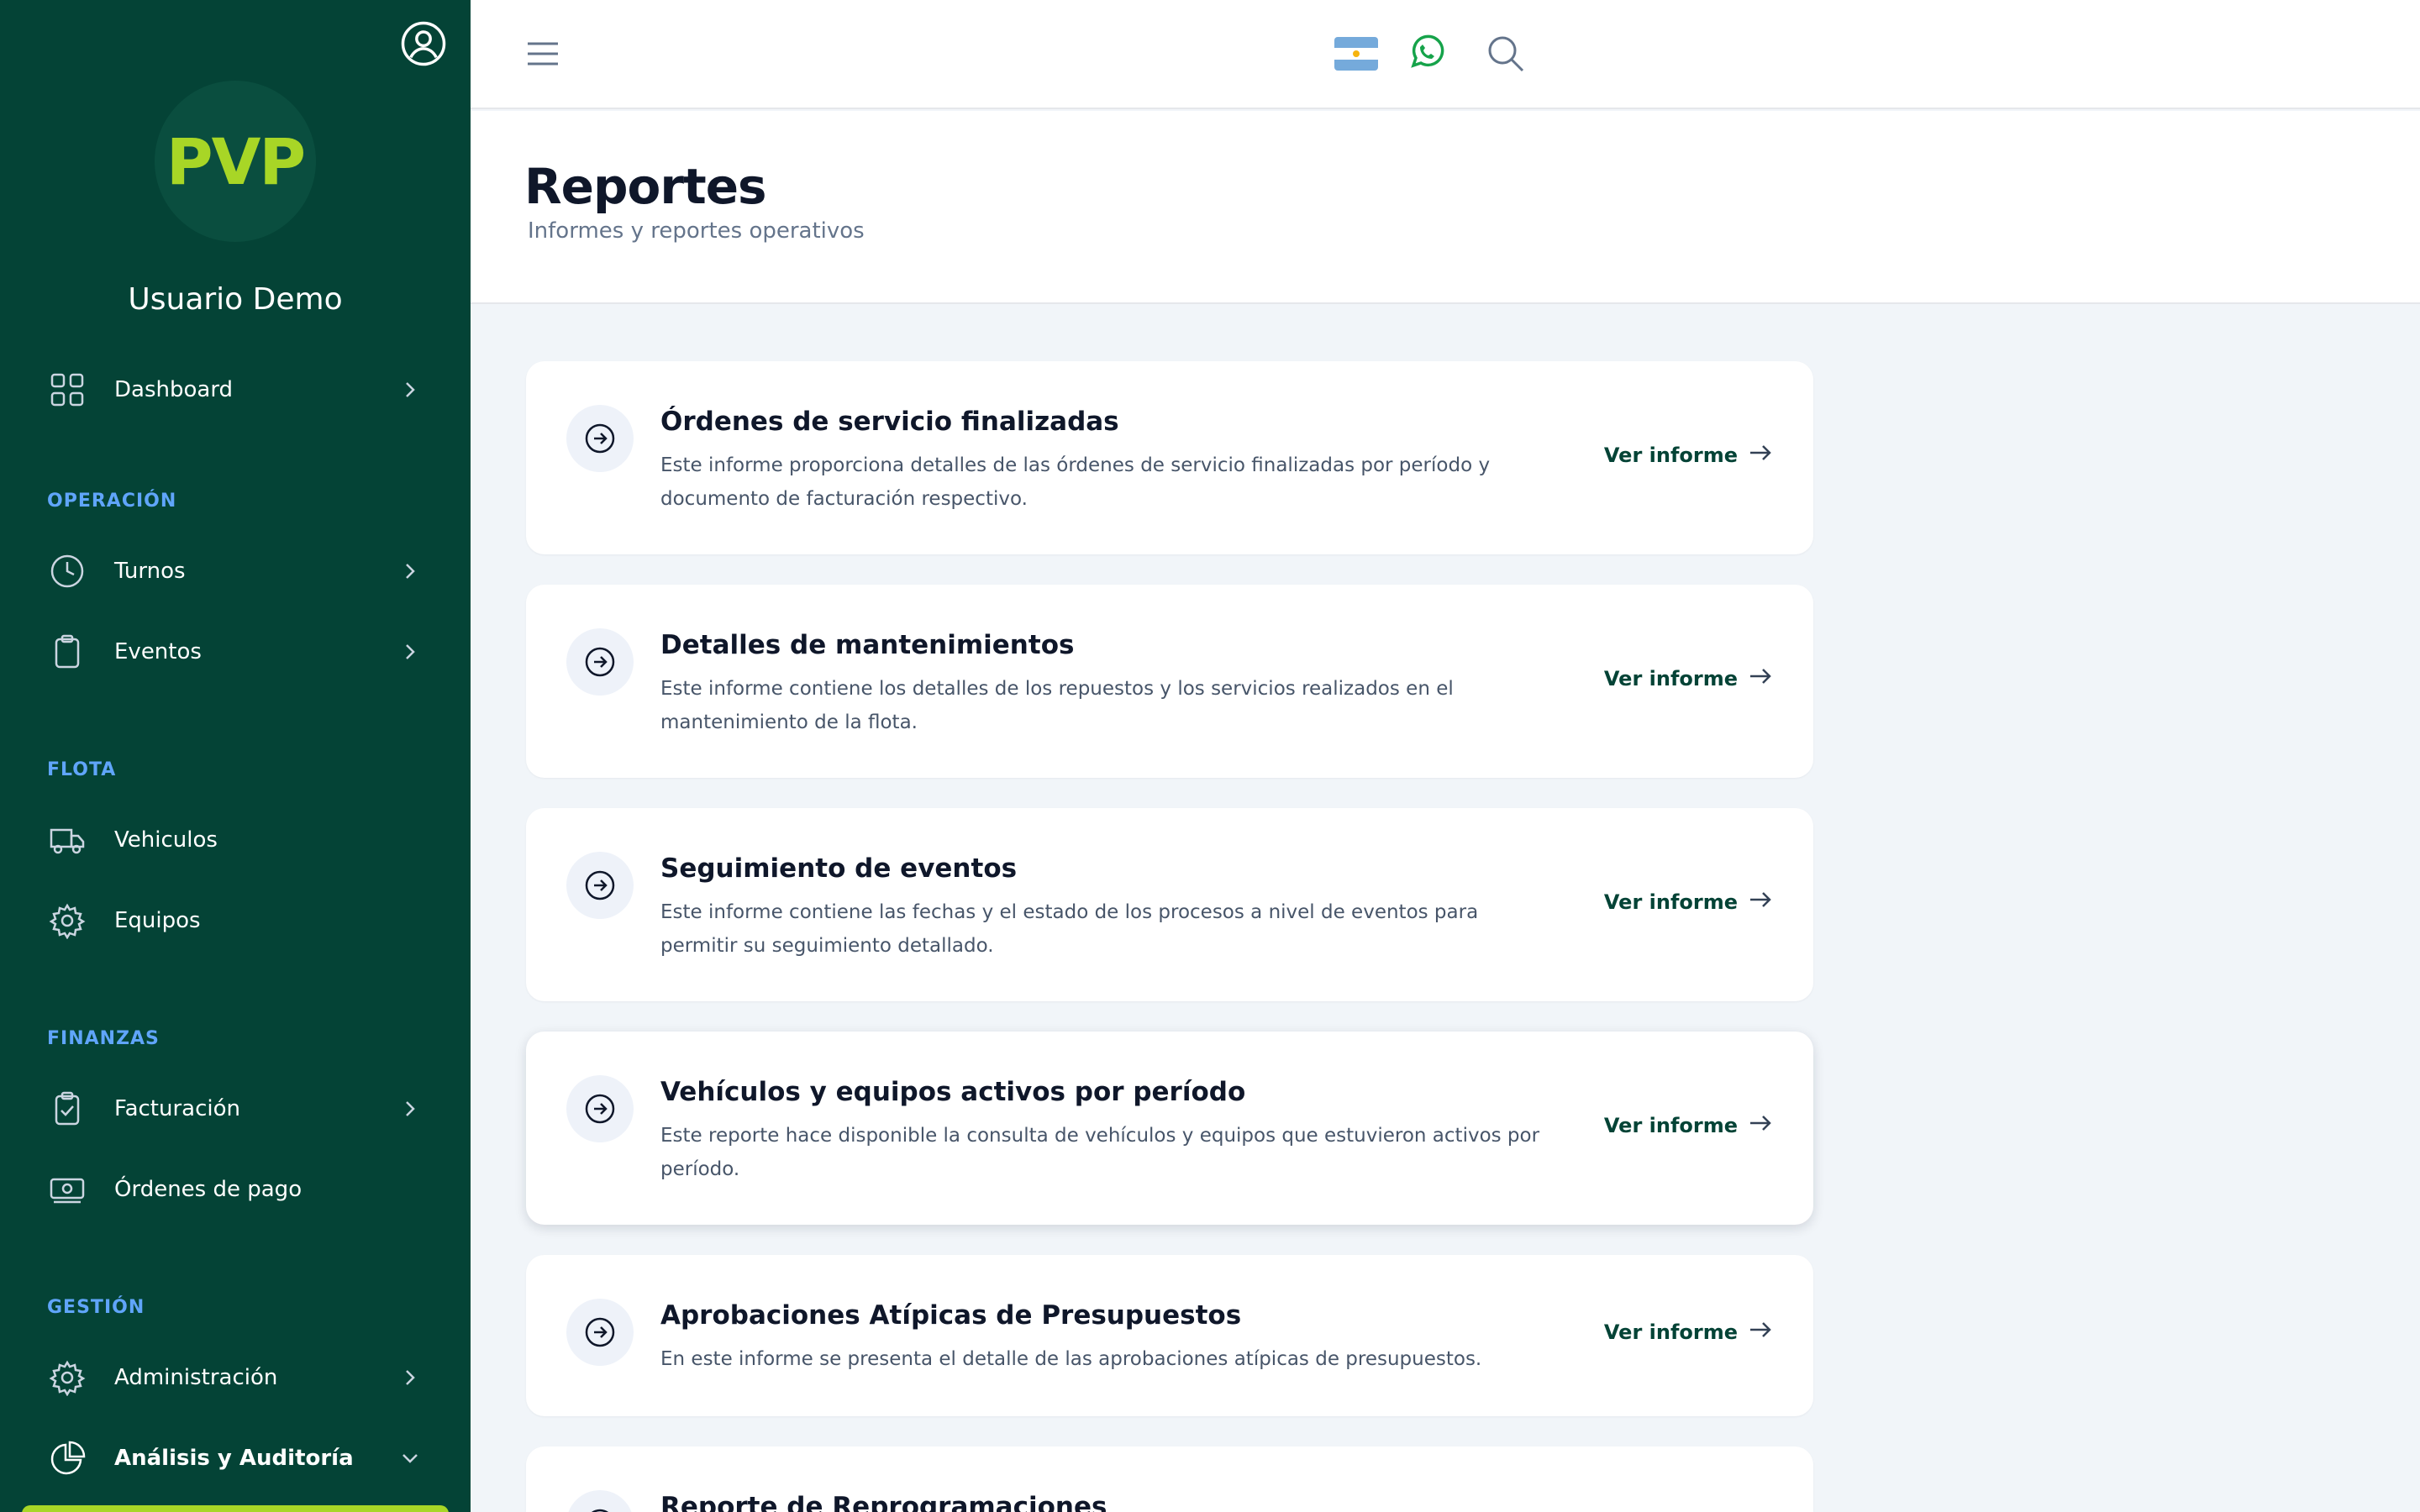 This screenshot has width=2420, height=1512. I want to click on whatsapp-icon, so click(1426, 53).